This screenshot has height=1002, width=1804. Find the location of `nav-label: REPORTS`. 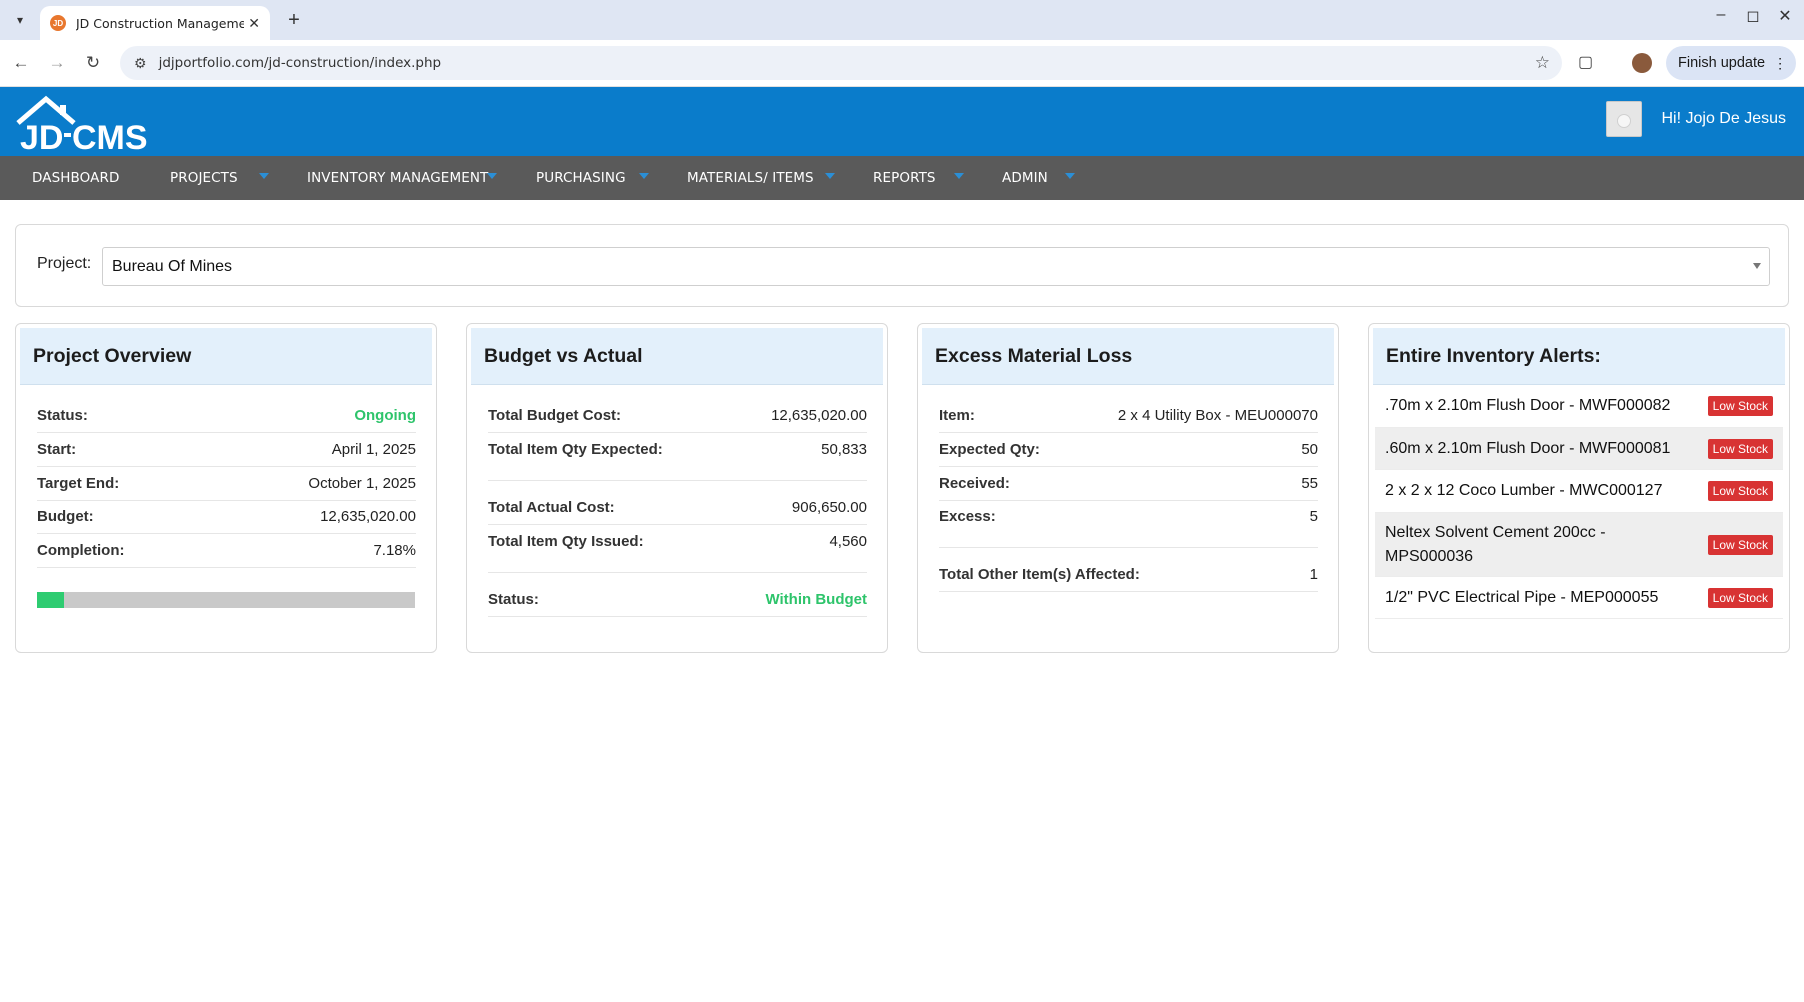

nav-label: REPORTS is located at coordinates (904, 178).